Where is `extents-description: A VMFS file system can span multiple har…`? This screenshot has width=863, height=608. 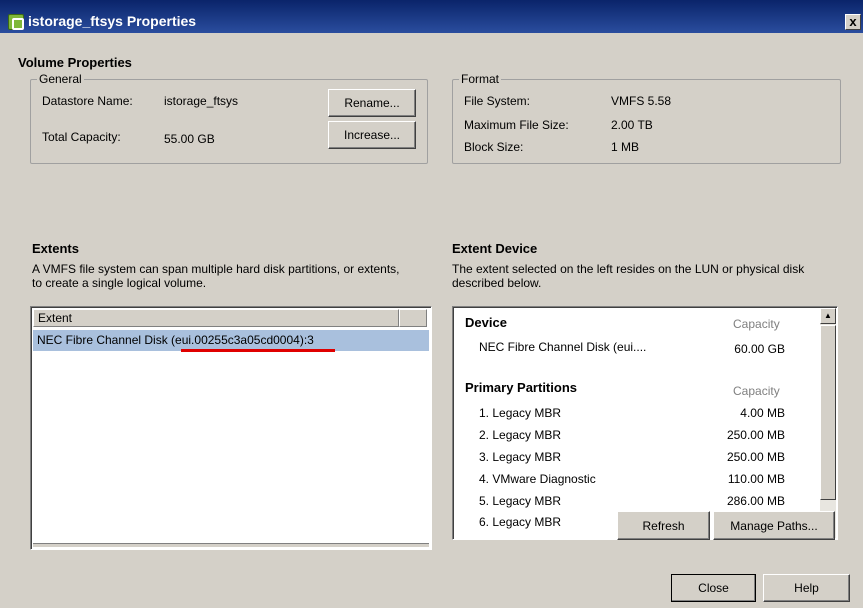
extents-description: A VMFS file system can span multiple har… is located at coordinates (216, 276).